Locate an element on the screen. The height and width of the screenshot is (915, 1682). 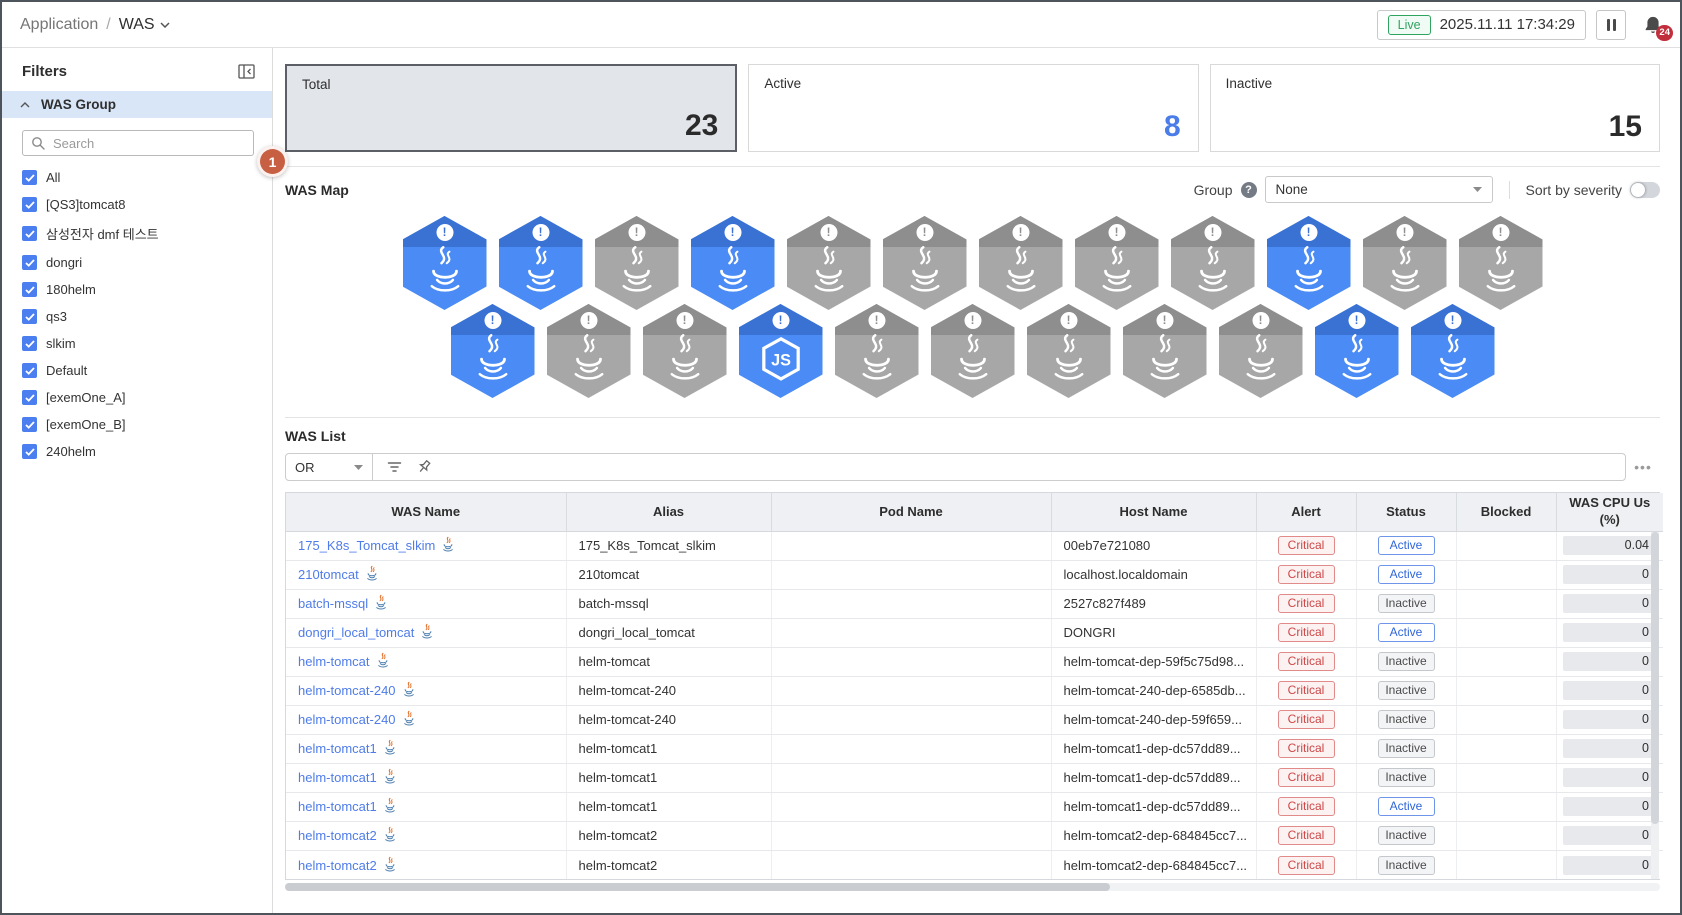
column-header: Host Name is located at coordinates (1154, 512).